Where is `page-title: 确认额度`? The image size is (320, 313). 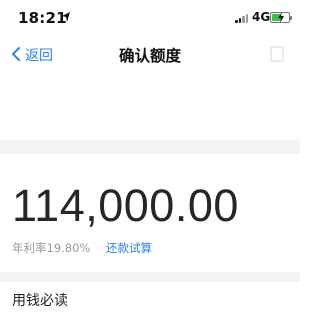
page-title: 确认额度 is located at coordinates (149, 56).